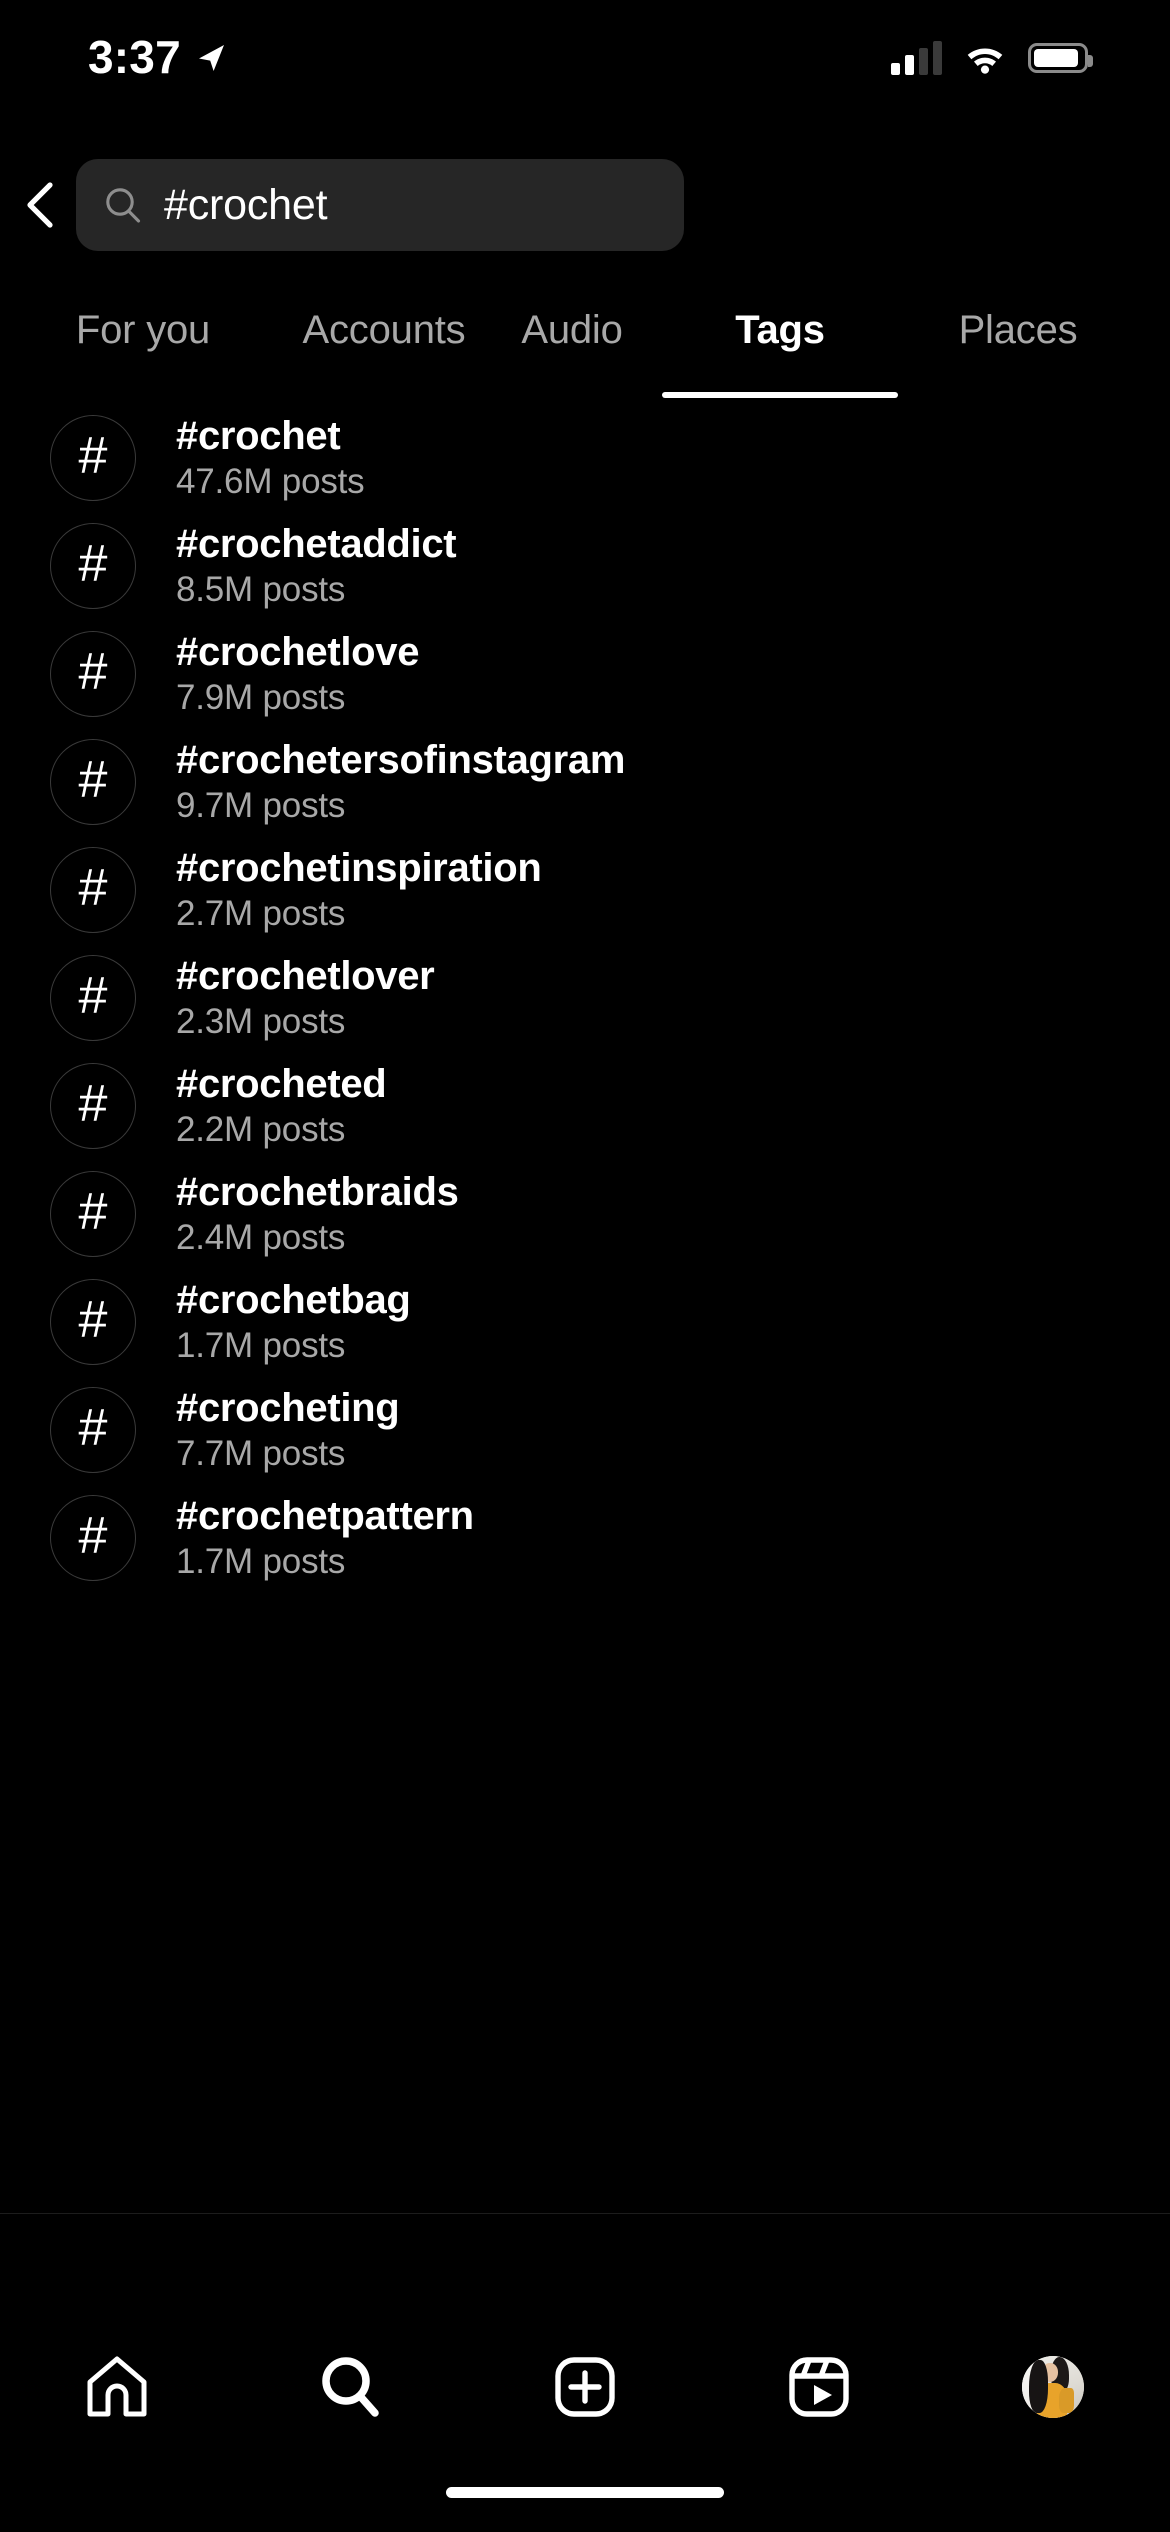  I want to click on tag-result-row: # #crochetbraids 2.4M posts, so click(585, 1214).